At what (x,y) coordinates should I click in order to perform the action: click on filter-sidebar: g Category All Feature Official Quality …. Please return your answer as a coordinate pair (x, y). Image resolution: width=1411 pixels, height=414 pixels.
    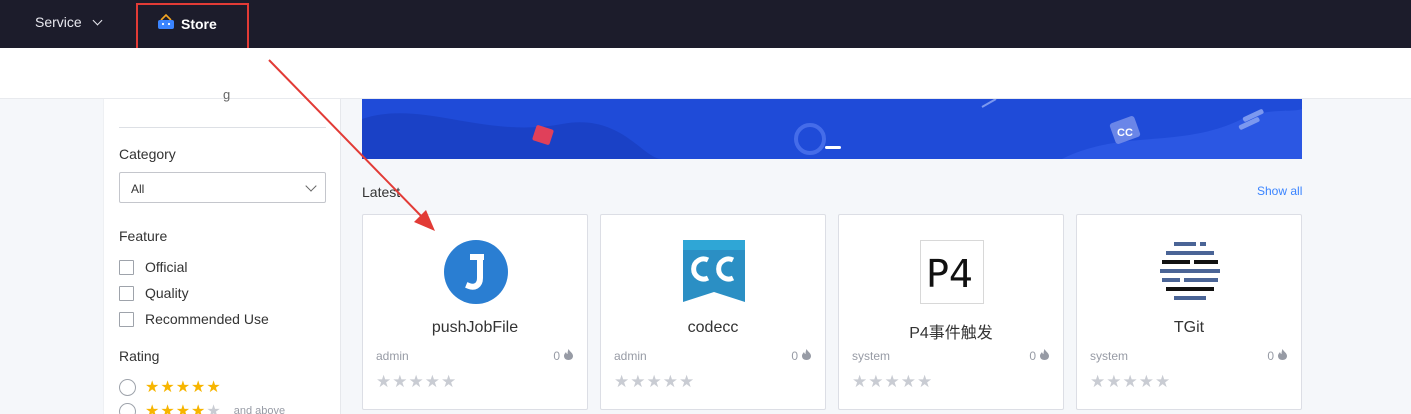
    Looking at the image, I should click on (222, 250).